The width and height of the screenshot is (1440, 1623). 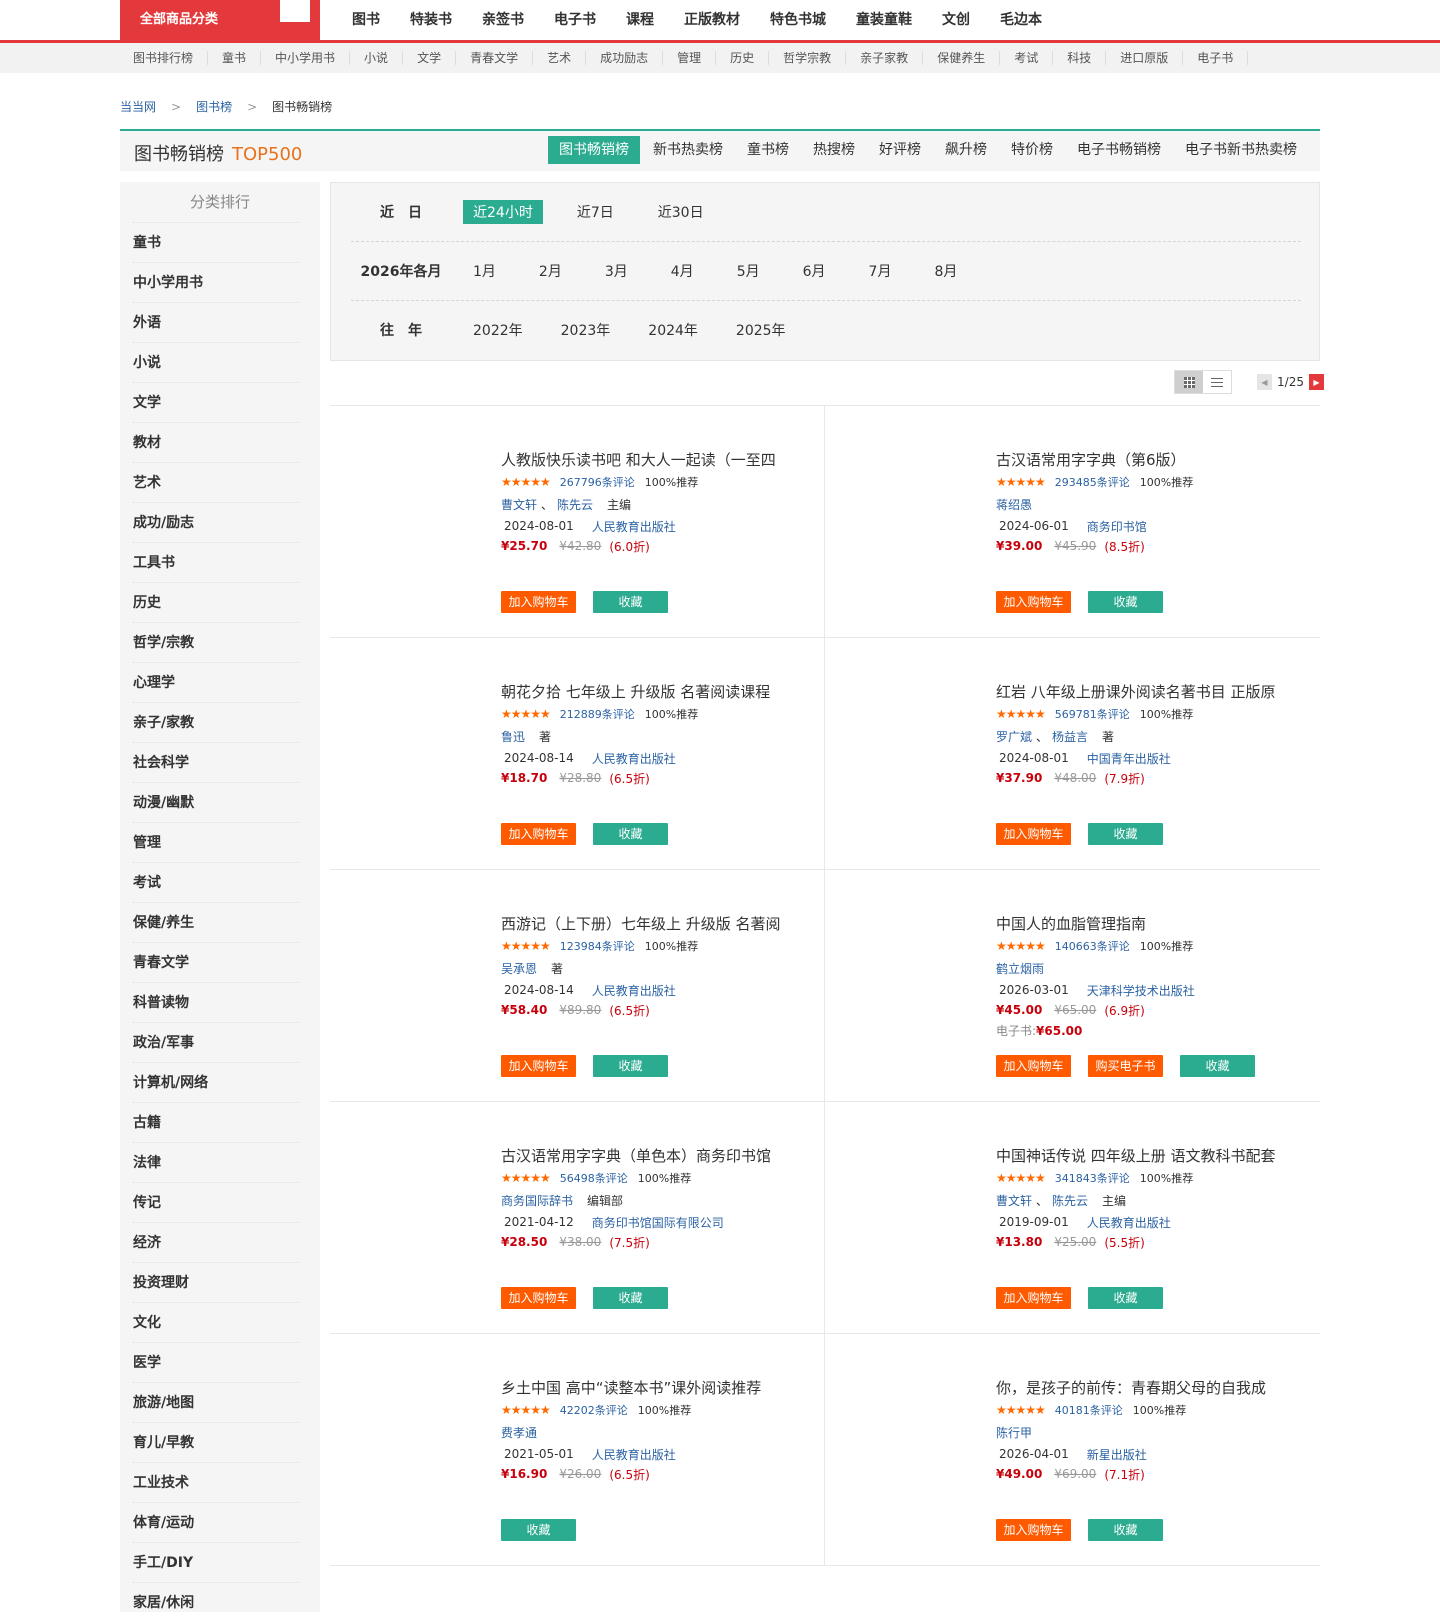 I want to click on product-title-link: 古汉语常用字字典（单色本）商务印书馆, so click(x=656, y=1156).